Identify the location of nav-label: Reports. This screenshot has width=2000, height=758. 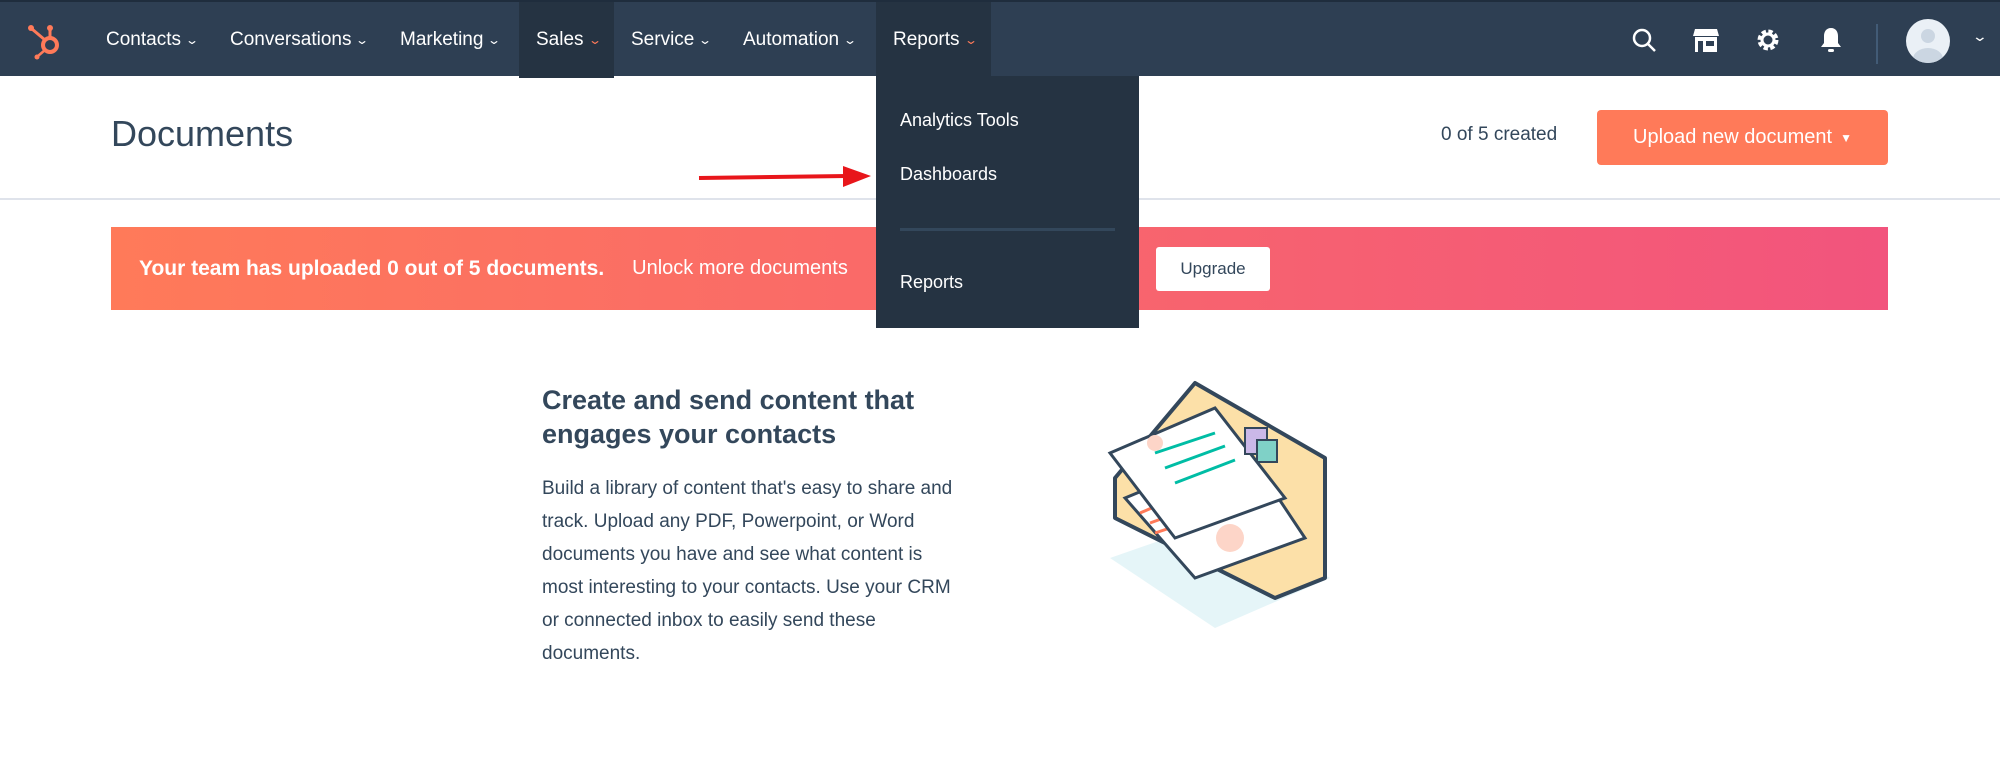
(926, 39).